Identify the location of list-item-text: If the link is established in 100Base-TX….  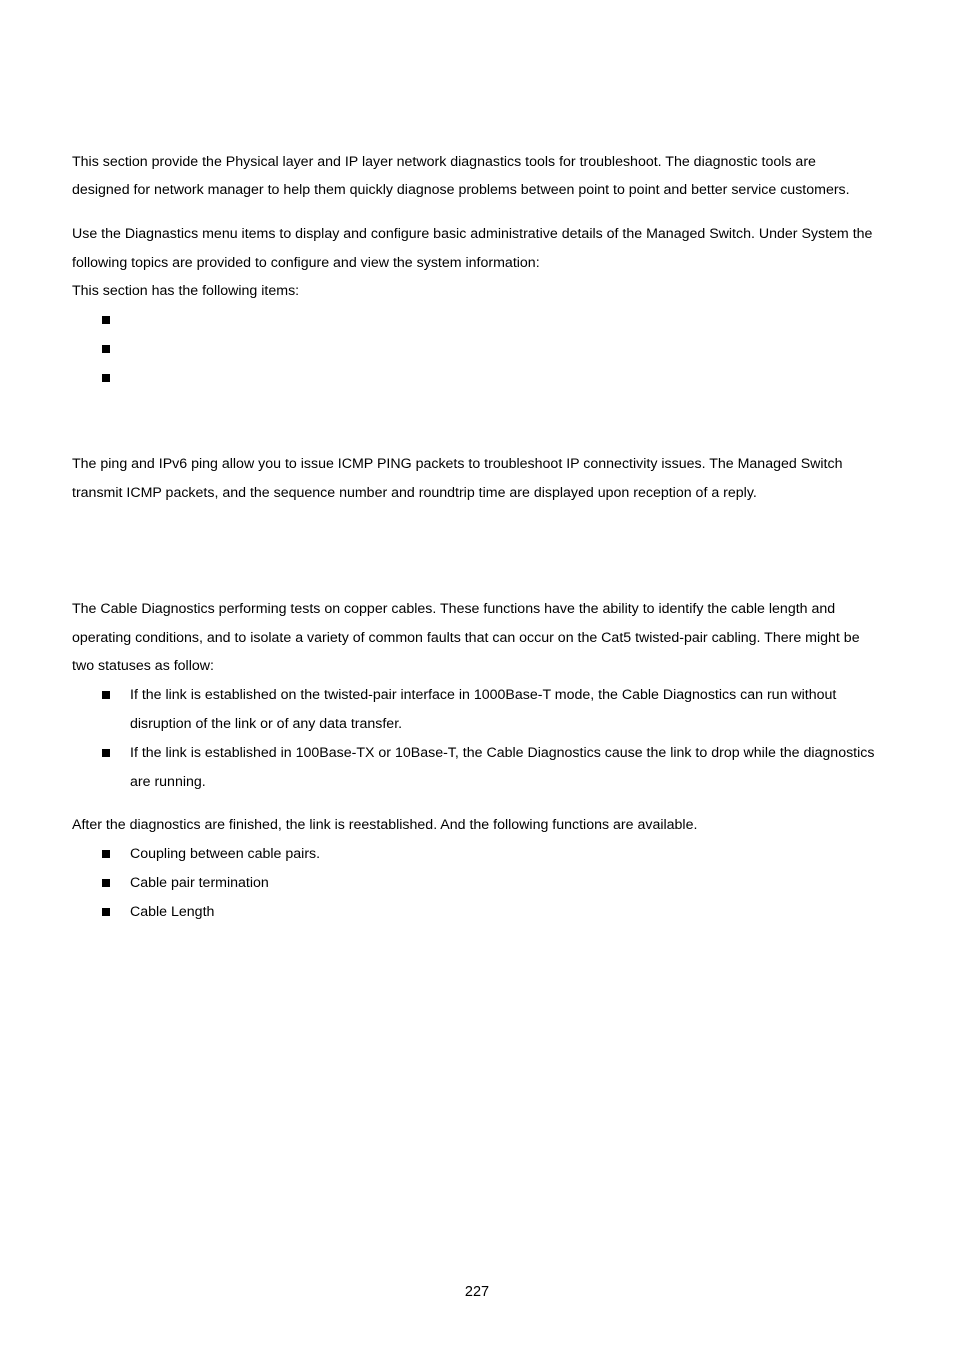
(502, 753).